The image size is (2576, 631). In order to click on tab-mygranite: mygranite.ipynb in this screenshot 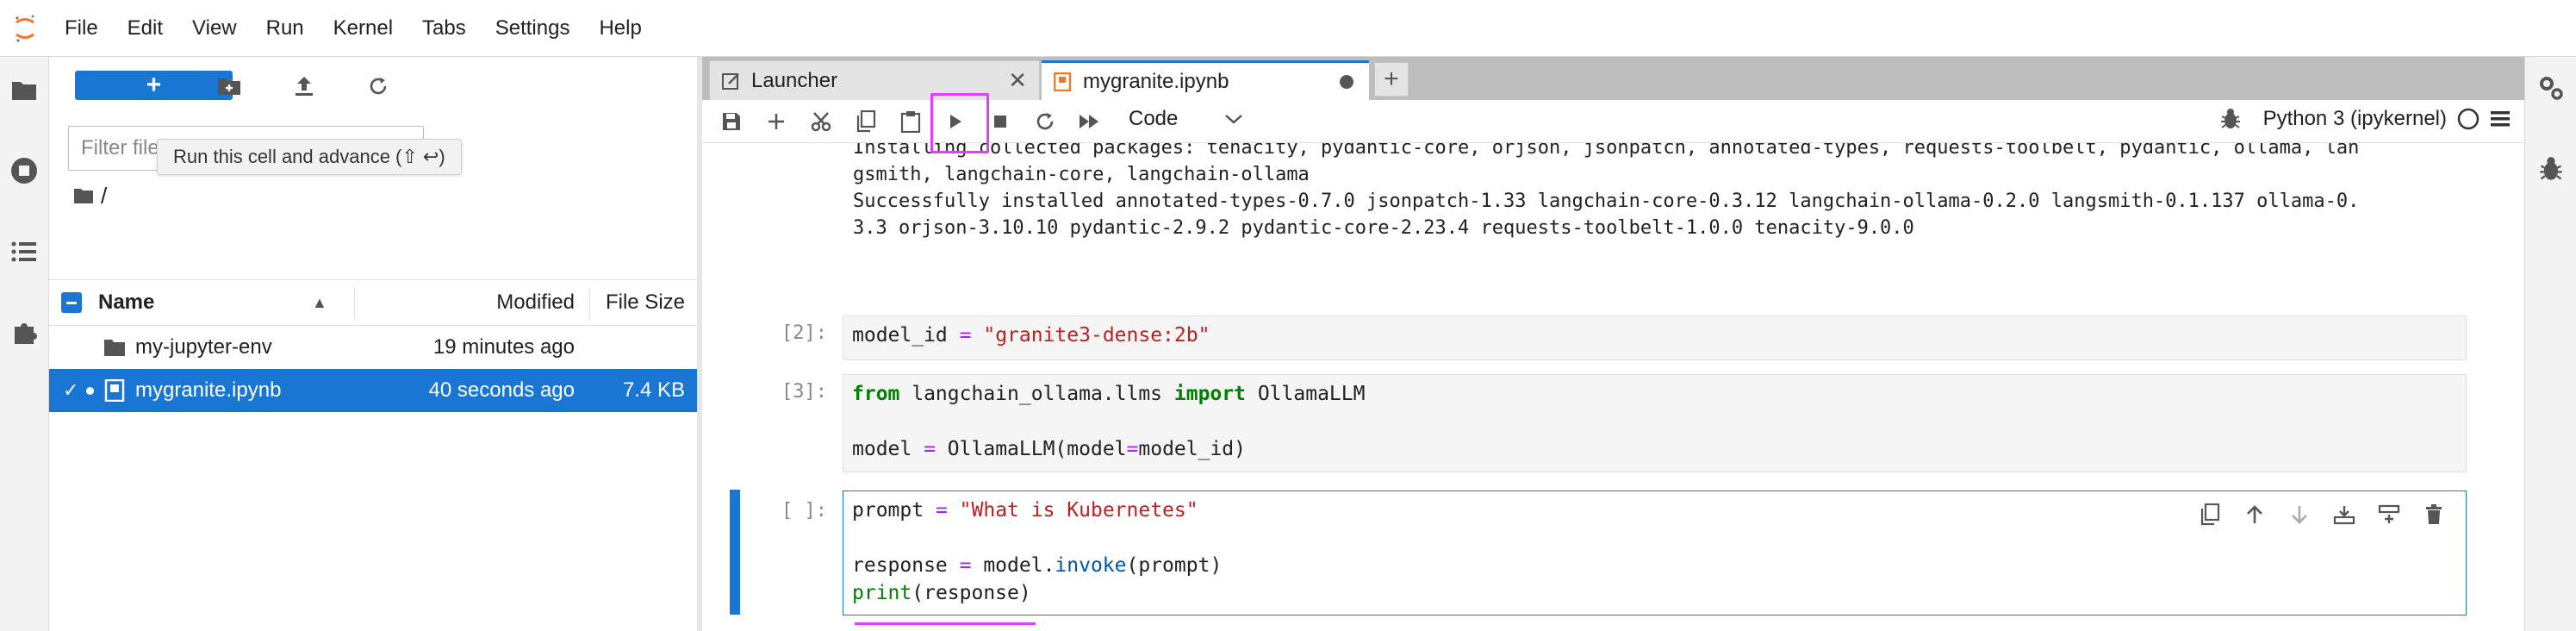, I will do `click(1206, 80)`.